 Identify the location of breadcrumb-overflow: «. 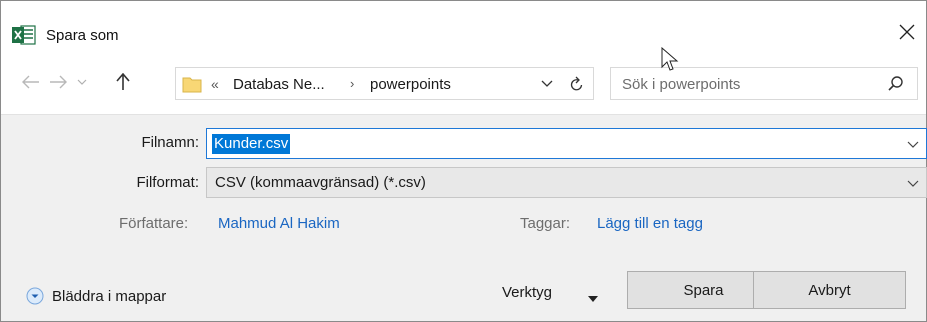
(215, 84).